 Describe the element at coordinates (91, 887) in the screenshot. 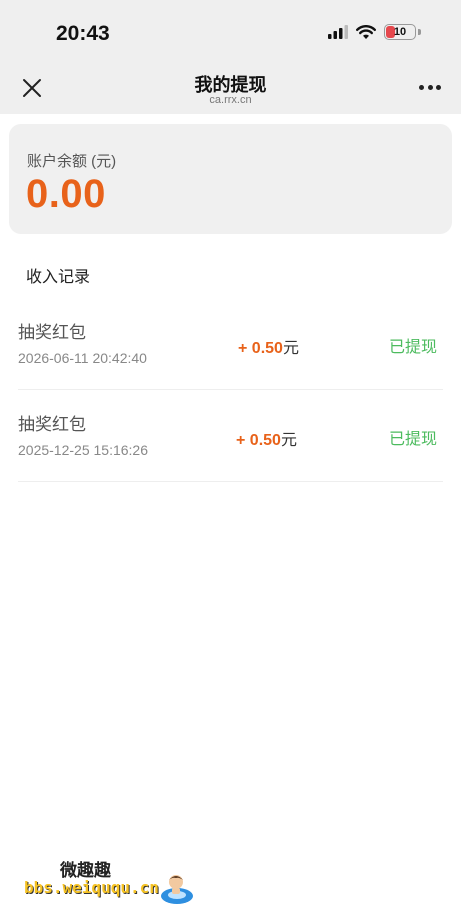

I see `watermark-url: bbs.weiququ.cn` at that location.